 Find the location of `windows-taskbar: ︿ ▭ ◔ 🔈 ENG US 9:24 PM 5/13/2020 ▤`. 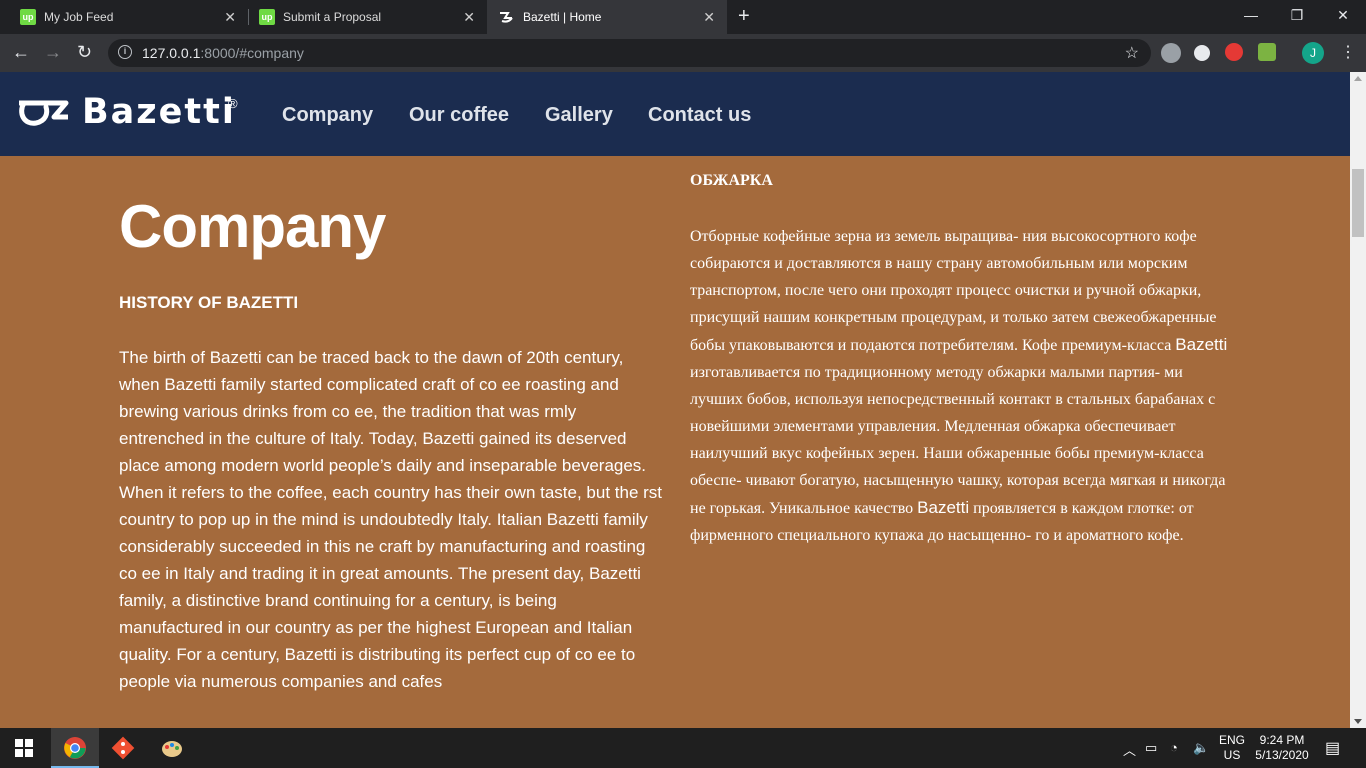

windows-taskbar: ︿ ▭ ◔ 🔈 ENG US 9:24 PM 5/13/2020 ▤ is located at coordinates (683, 748).